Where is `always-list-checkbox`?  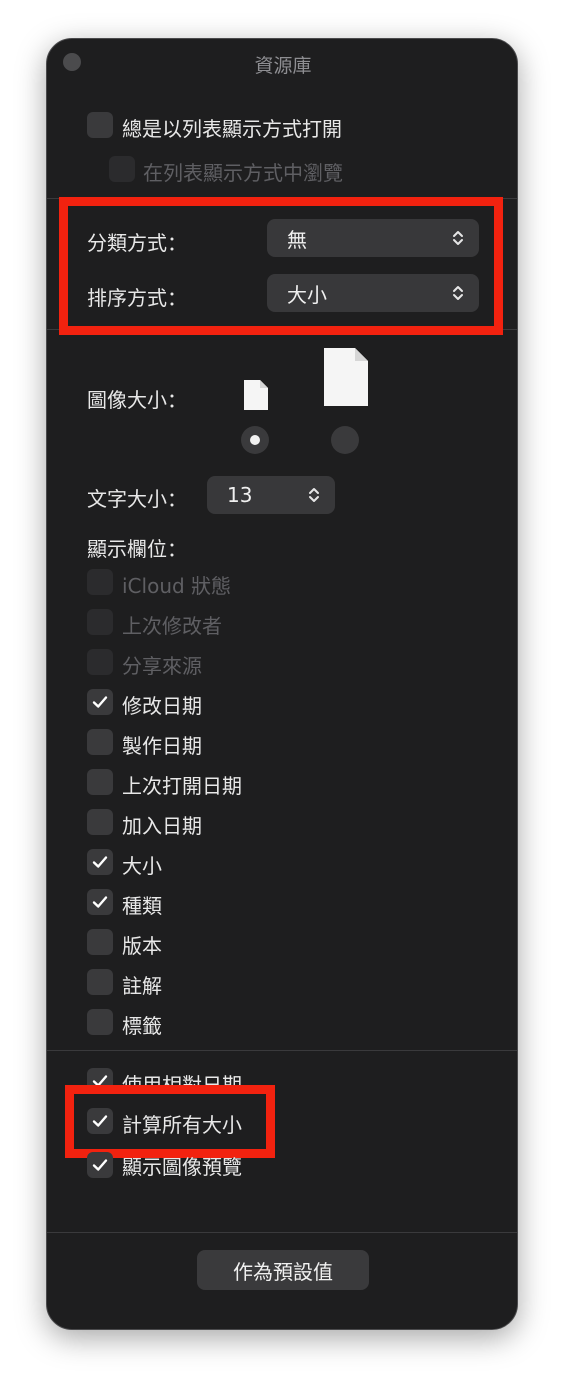
always-list-checkbox is located at coordinates (100, 125).